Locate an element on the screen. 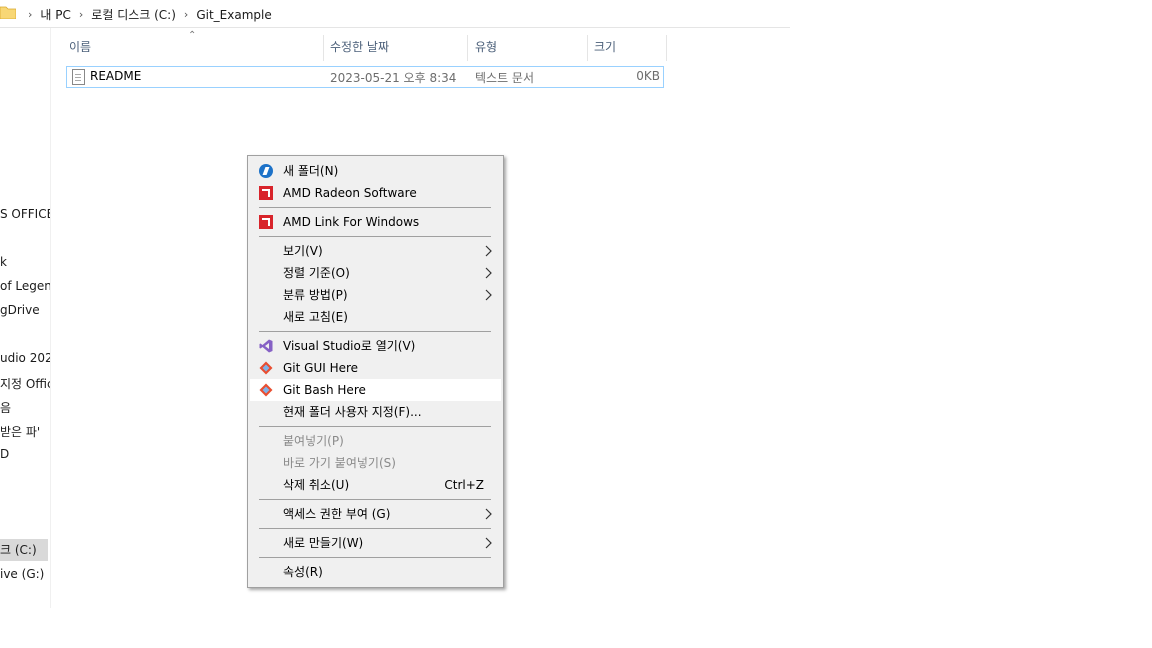 Image resolution: width=1152 pixels, height=648 pixels. sort-ascending-icon: ⌃ is located at coordinates (192, 35).